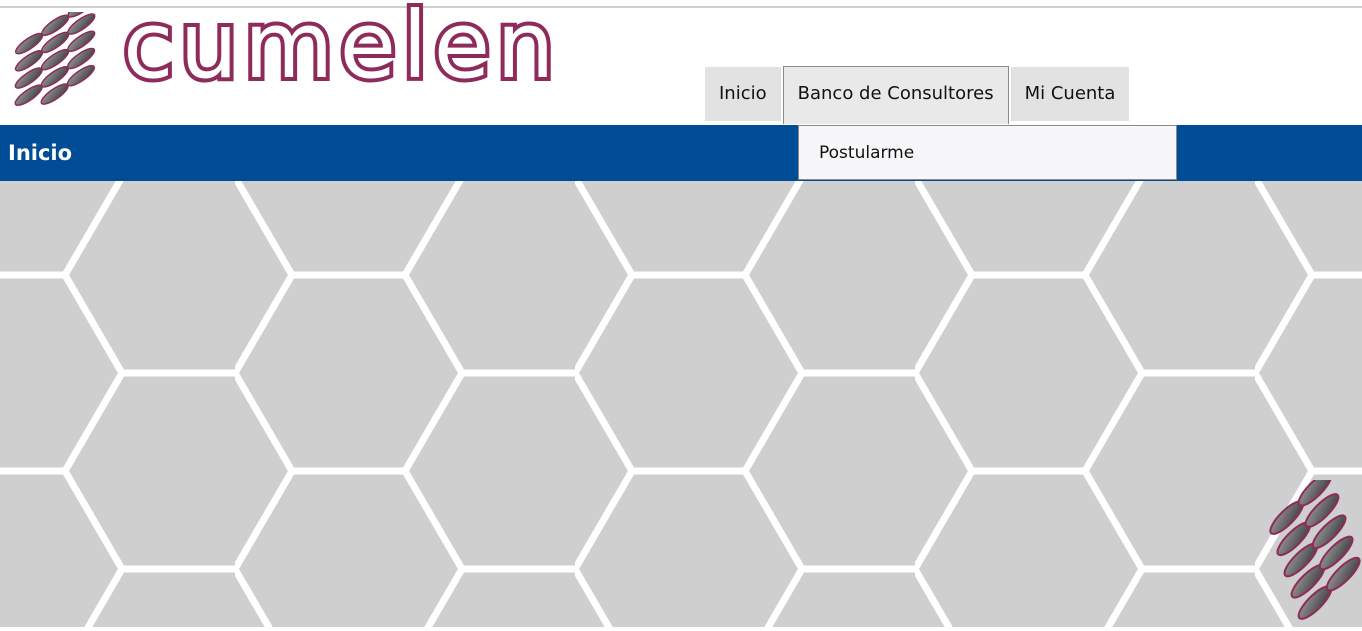 This screenshot has height=631, width=1362. Describe the element at coordinates (1070, 94) in the screenshot. I see `nav-item-mi-cuenta: Mi Cuenta` at that location.